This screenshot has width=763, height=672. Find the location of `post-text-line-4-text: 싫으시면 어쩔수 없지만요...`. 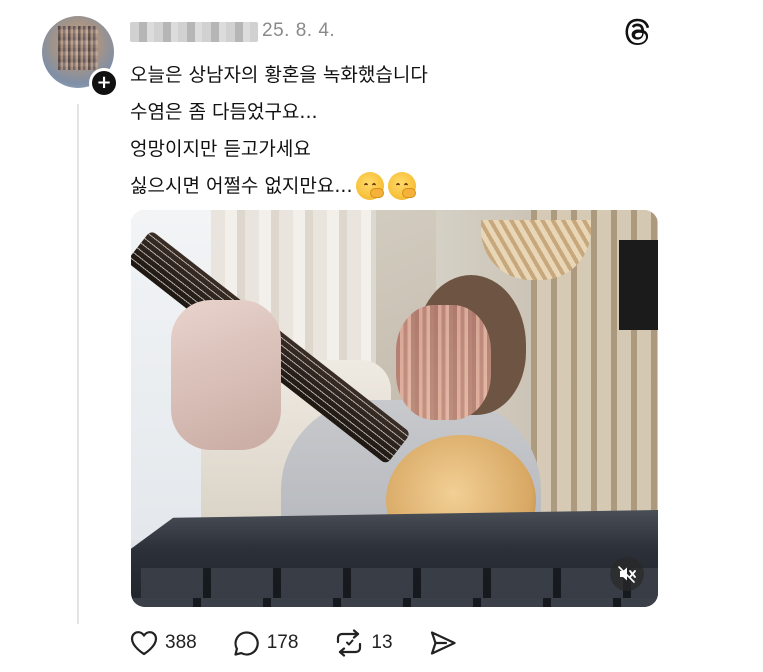

post-text-line-4-text: 싫으시면 어쩔수 없지만요... is located at coordinates (241, 185).